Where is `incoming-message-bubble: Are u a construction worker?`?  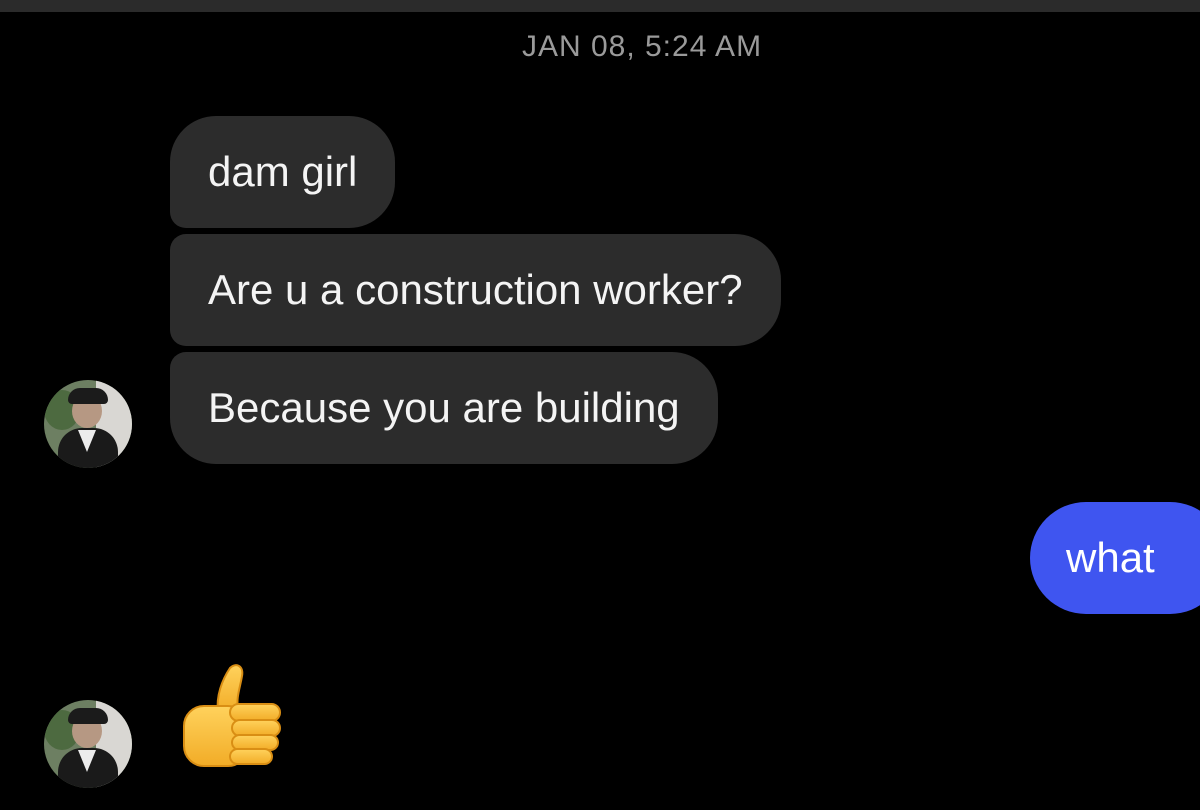
incoming-message-bubble: Are u a construction worker? is located at coordinates (475, 290).